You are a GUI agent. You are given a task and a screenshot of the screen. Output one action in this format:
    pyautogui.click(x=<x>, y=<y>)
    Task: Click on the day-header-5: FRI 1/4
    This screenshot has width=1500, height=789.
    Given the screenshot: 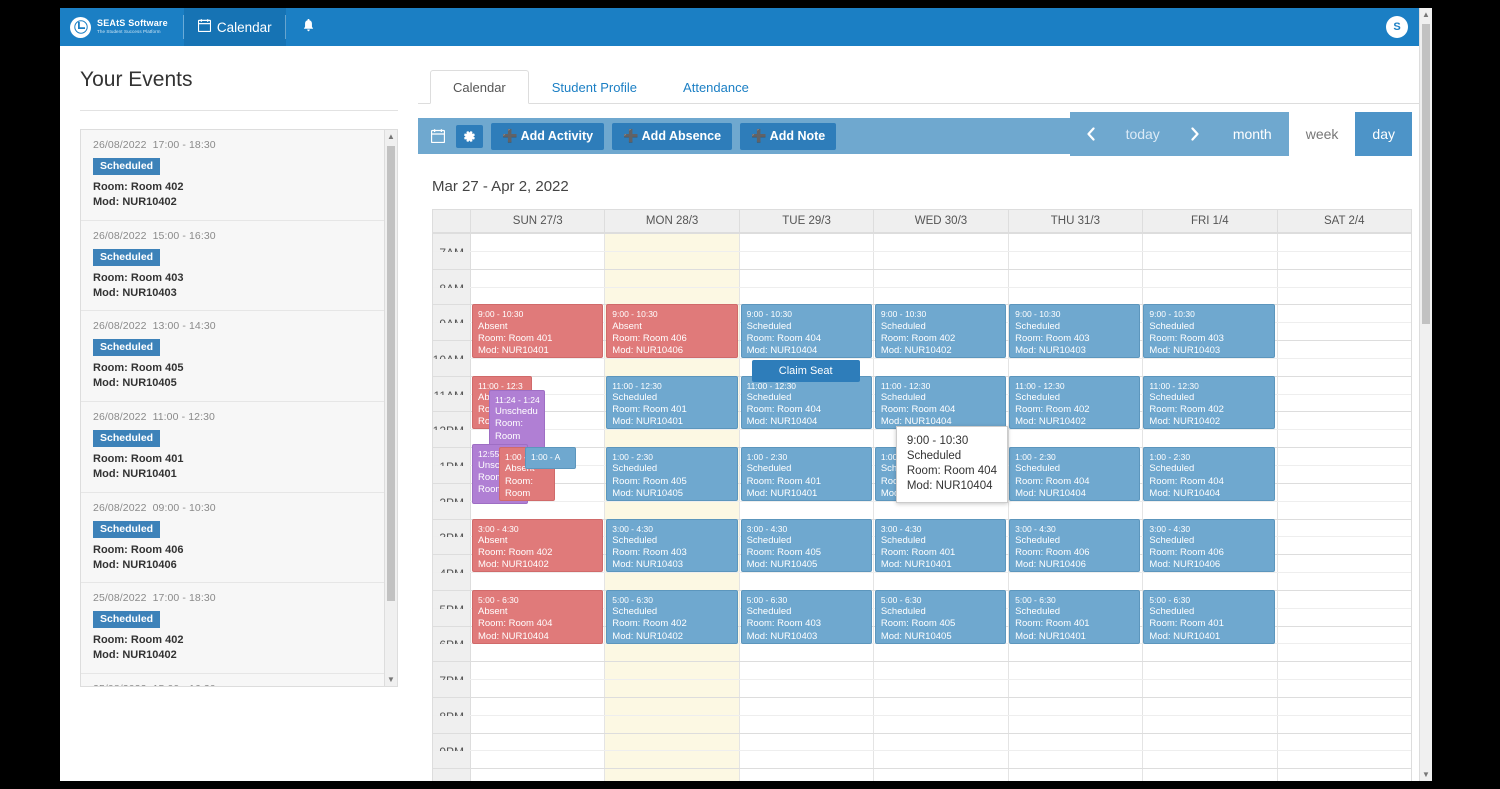 What is the action you would take?
    pyautogui.click(x=1210, y=221)
    